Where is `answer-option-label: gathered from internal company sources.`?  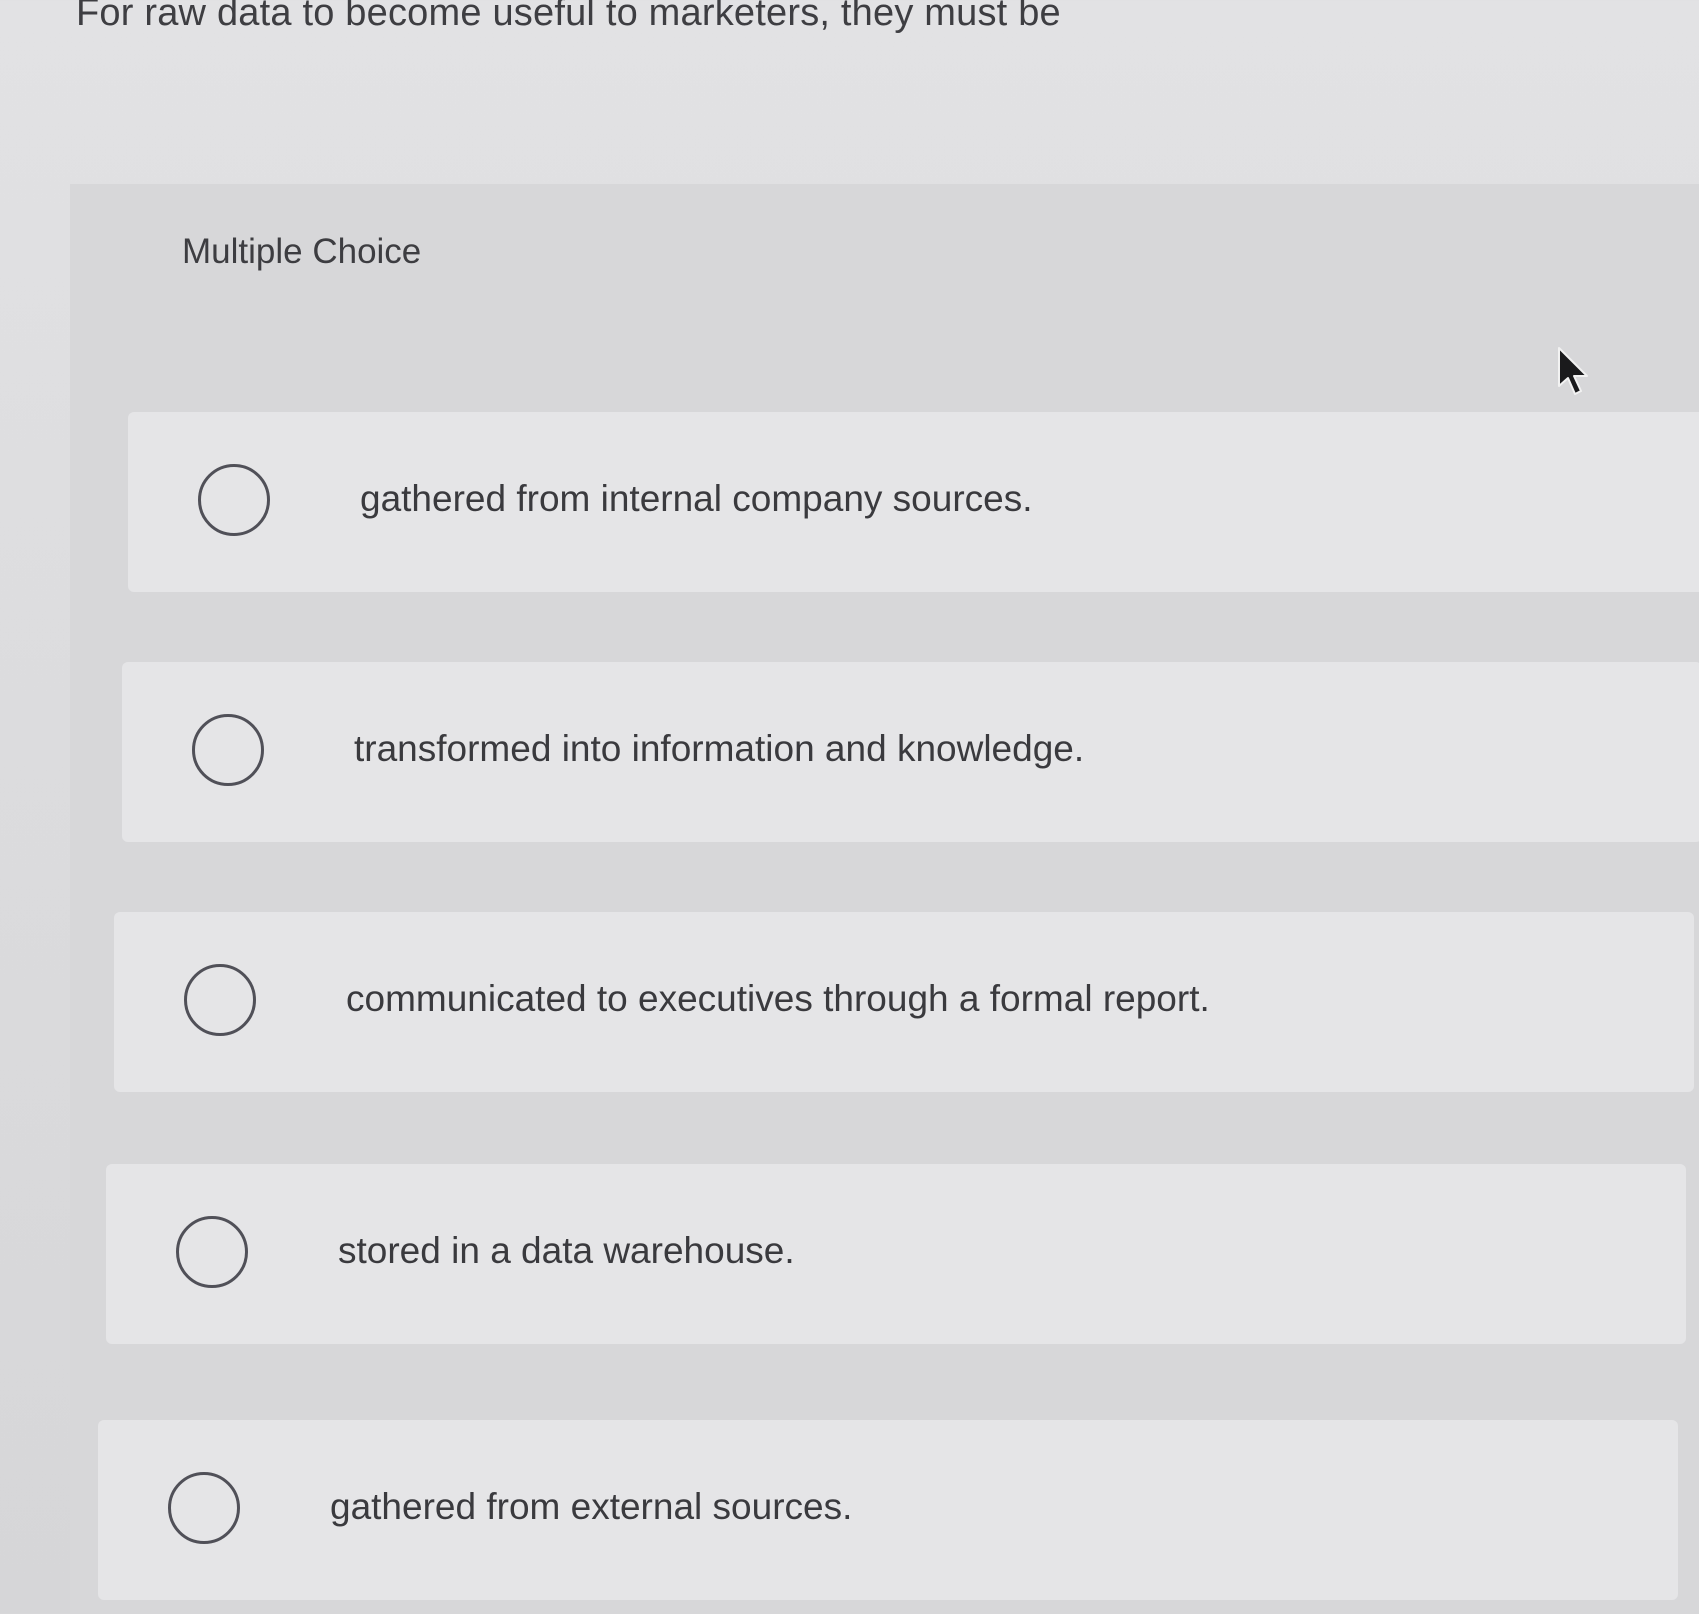 answer-option-label: gathered from internal company sources. is located at coordinates (696, 498).